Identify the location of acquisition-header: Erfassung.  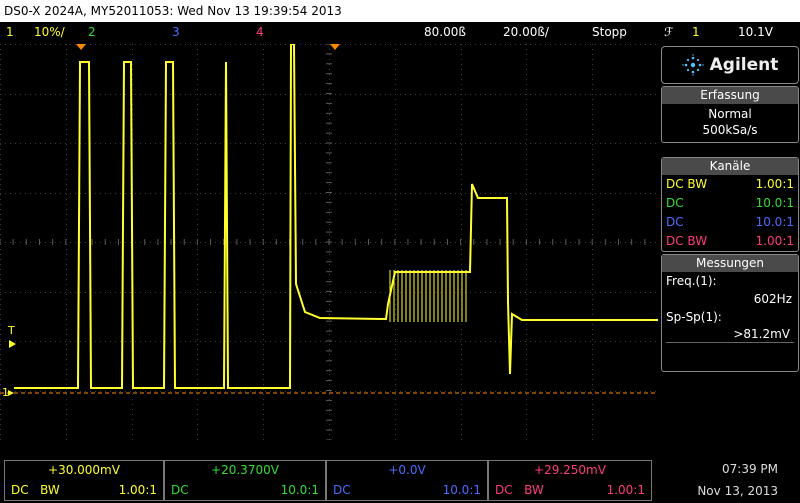
(730, 95).